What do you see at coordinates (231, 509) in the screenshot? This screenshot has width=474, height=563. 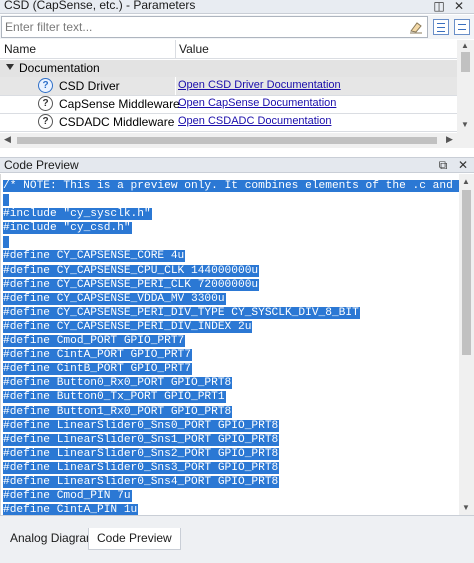 I see `code-line: #define CintA_PIN 1u` at bounding box center [231, 509].